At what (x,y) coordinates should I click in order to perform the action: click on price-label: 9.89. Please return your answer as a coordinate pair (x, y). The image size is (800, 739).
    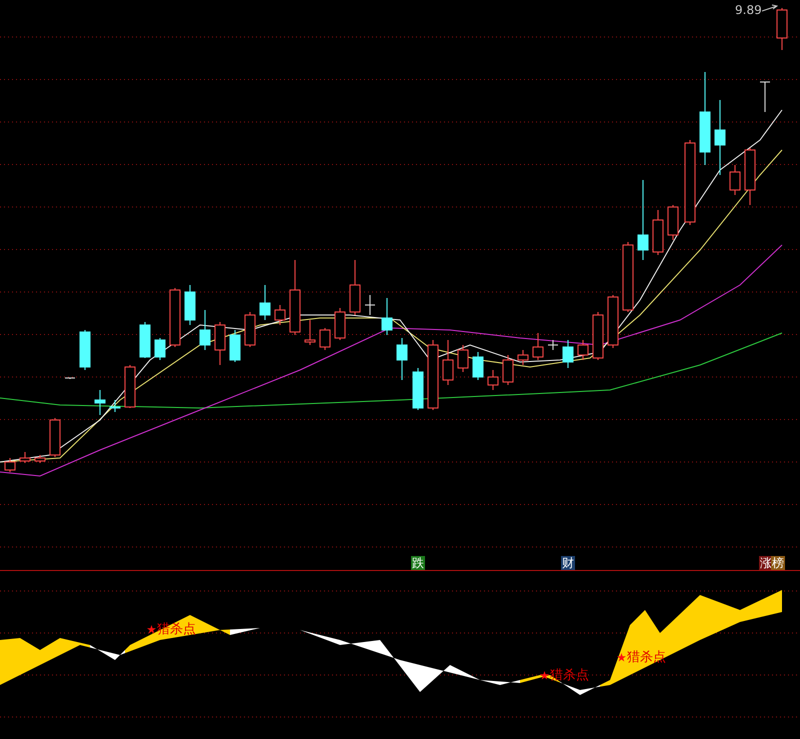
    Looking at the image, I should click on (748, 10).